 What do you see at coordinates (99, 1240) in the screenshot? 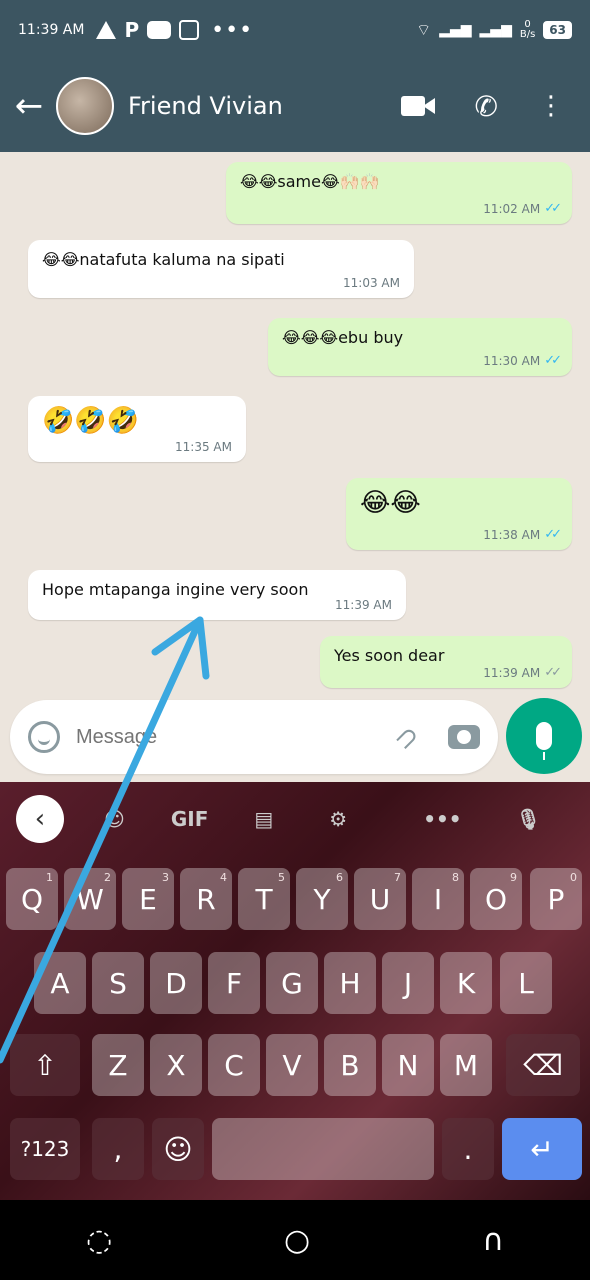
I see `recent-apps-icon: ◌` at bounding box center [99, 1240].